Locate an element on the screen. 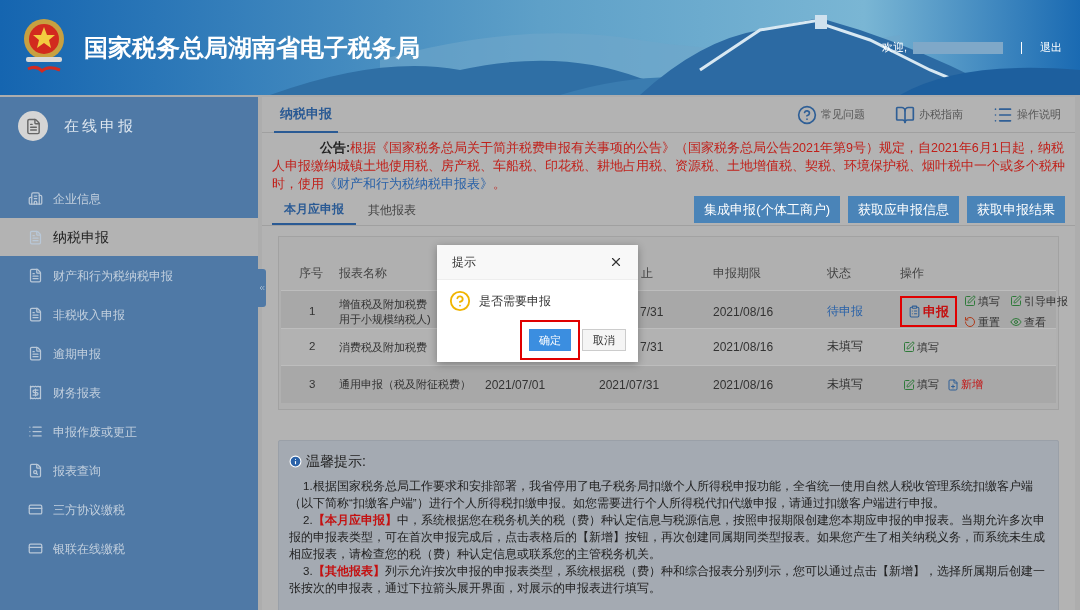 The image size is (1080, 610). toolbar-button: 获取应申报信息 is located at coordinates (903, 209).